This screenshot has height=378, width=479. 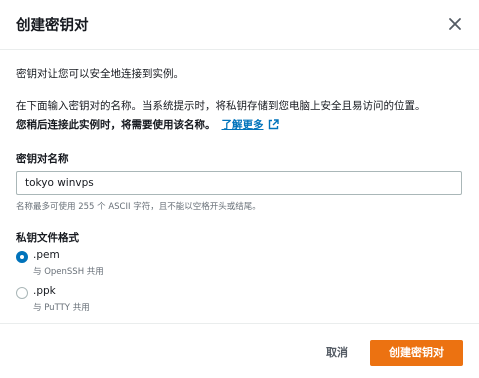 I want to click on instruction-bold-line: 您稍后连接此实例时，将需要使用该名称。 了解更多, so click(x=147, y=126).